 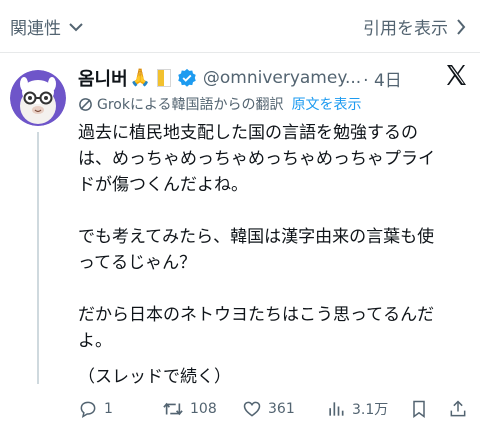 I want to click on views-button: 3.1万, so click(x=357, y=409).